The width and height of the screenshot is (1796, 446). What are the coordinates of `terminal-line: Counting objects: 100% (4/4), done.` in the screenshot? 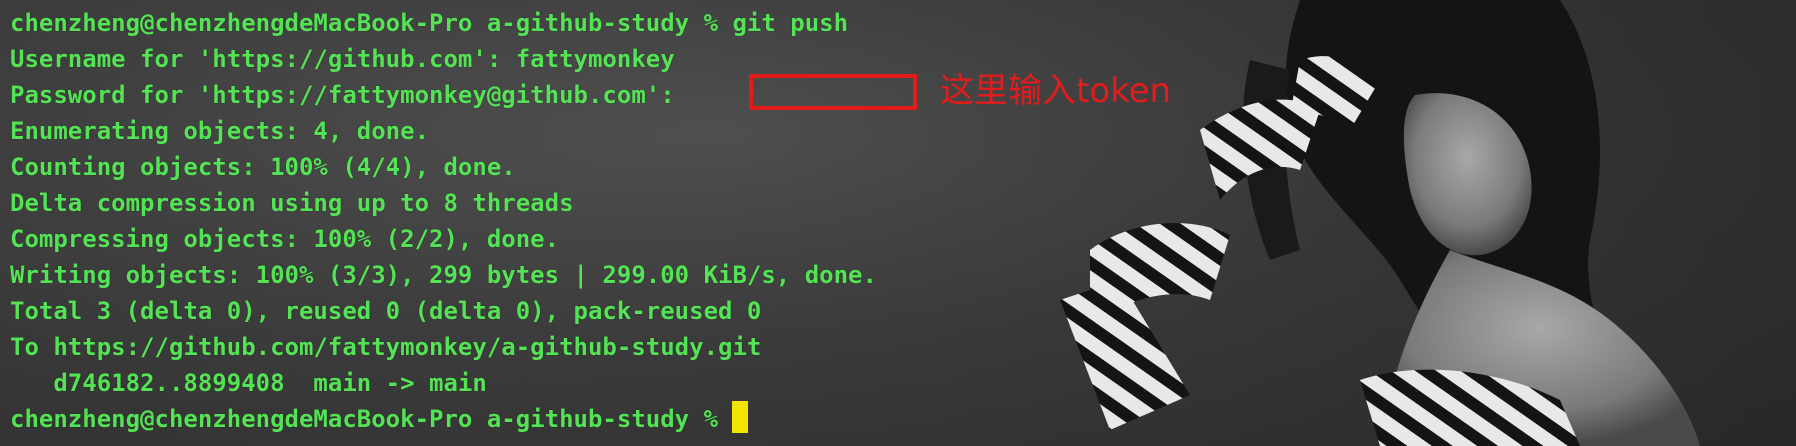 It's located at (263, 167).